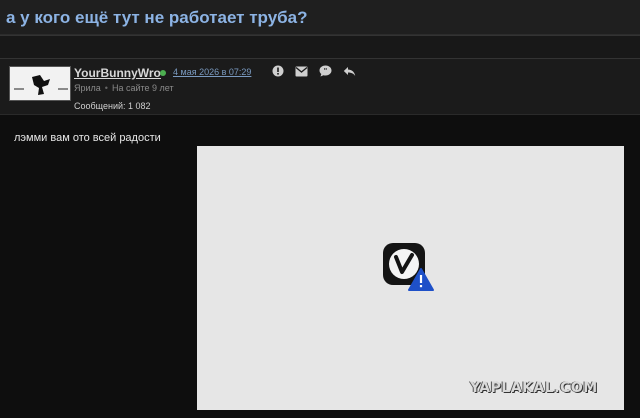 Image resolution: width=640 pixels, height=418 pixels. What do you see at coordinates (212, 72) in the screenshot?
I see `post-date-link: 4 мая 2026 в 07:29` at bounding box center [212, 72].